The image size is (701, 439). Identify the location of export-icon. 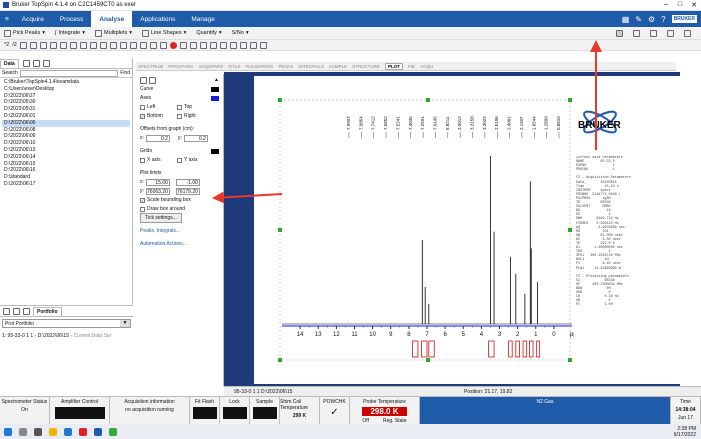
(653, 33).